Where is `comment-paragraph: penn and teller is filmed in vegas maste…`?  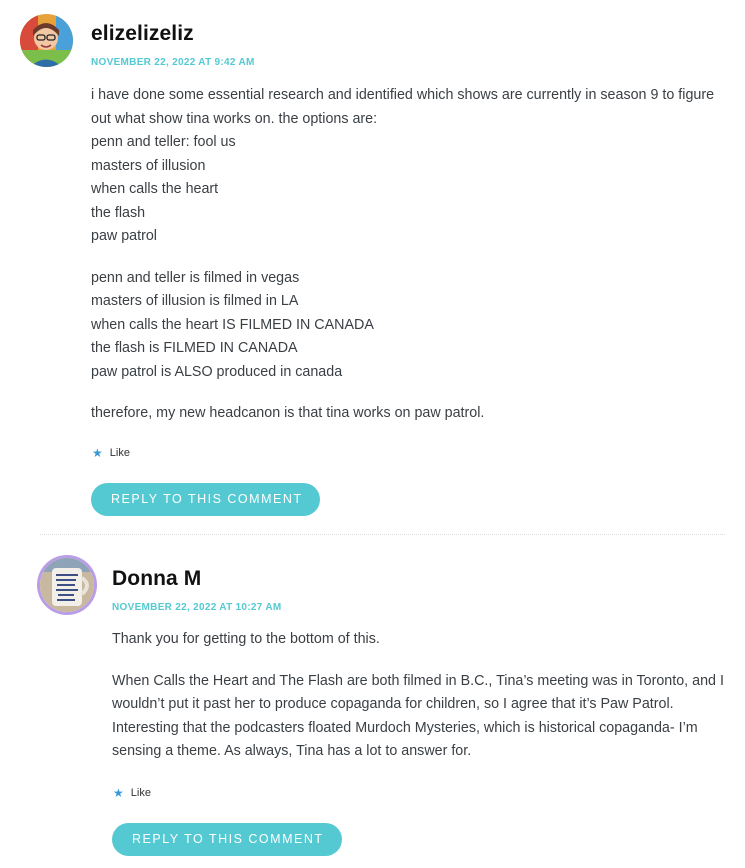
comment-paragraph: penn and teller is filmed in vegas maste… is located at coordinates (411, 326).